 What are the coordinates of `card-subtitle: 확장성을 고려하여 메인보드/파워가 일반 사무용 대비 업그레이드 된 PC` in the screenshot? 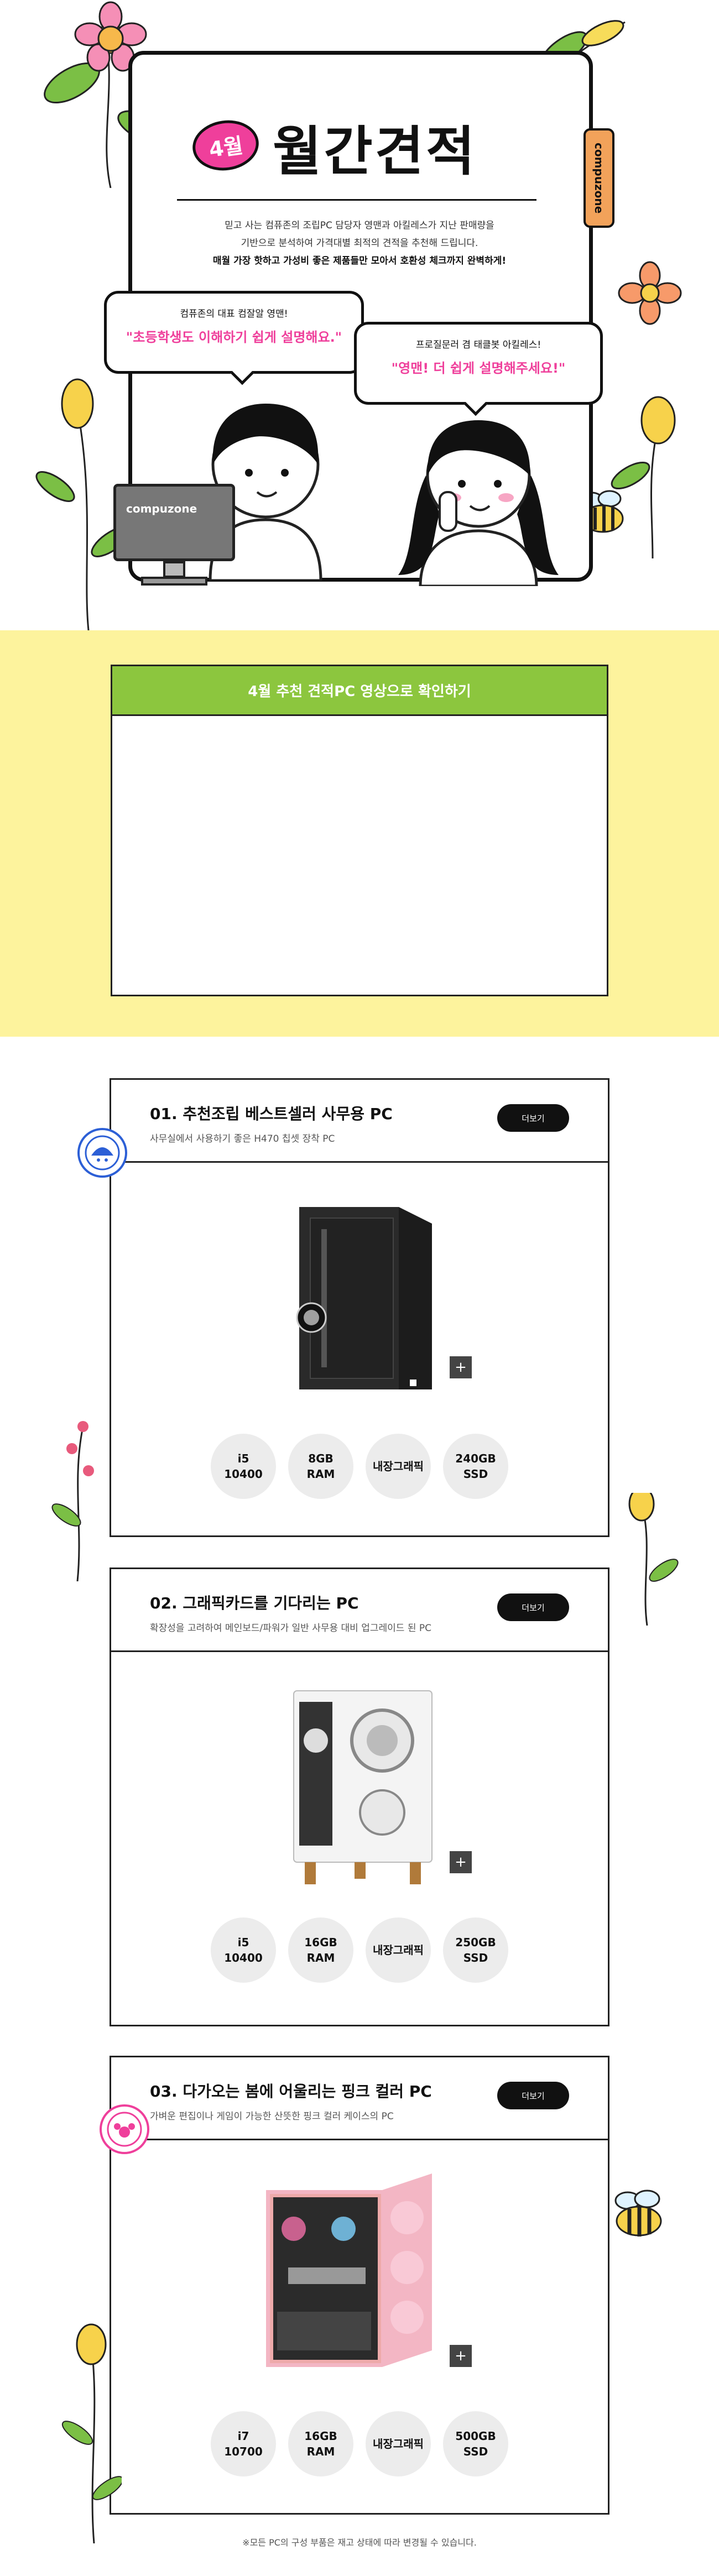 It's located at (290, 1628).